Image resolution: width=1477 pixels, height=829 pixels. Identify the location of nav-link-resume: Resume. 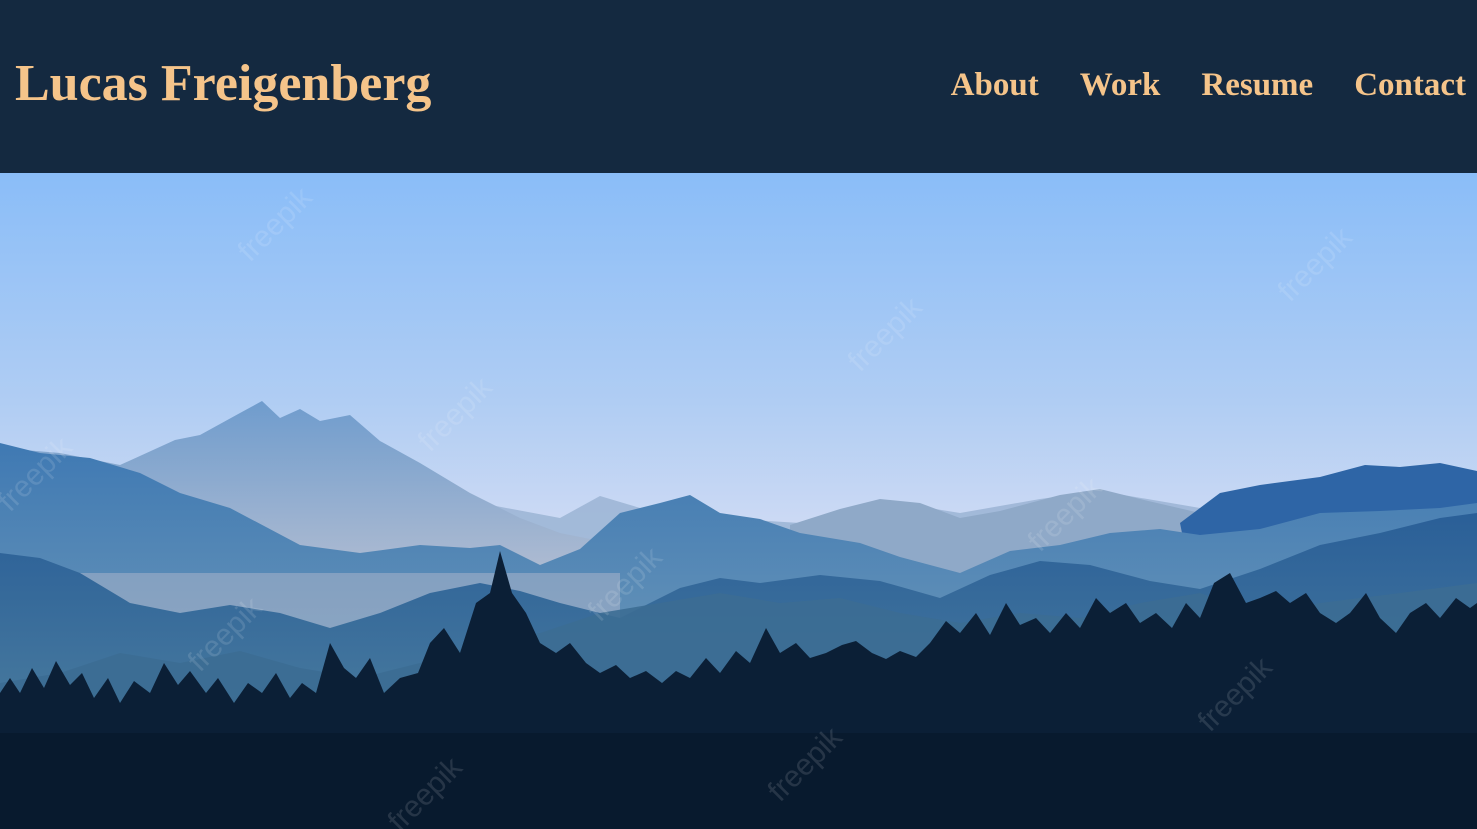
(1257, 85).